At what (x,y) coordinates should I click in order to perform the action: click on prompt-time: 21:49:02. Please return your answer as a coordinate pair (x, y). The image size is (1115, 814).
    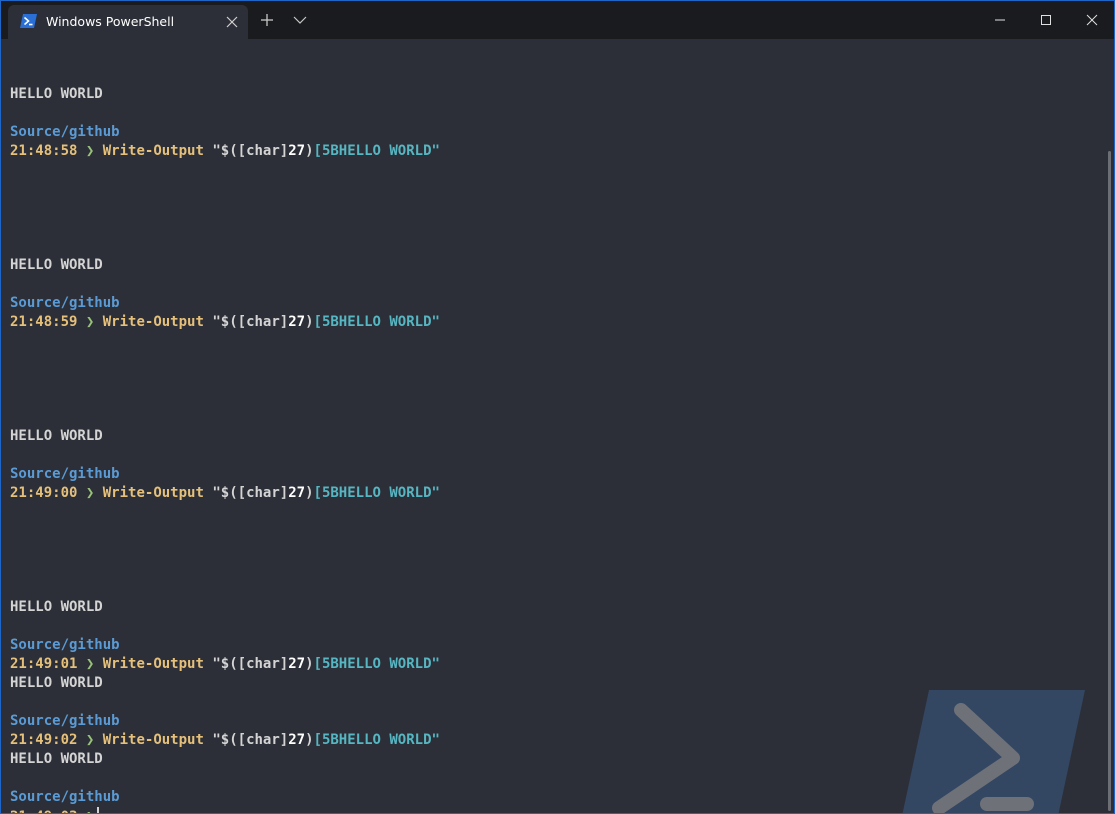
    Looking at the image, I should click on (44, 740).